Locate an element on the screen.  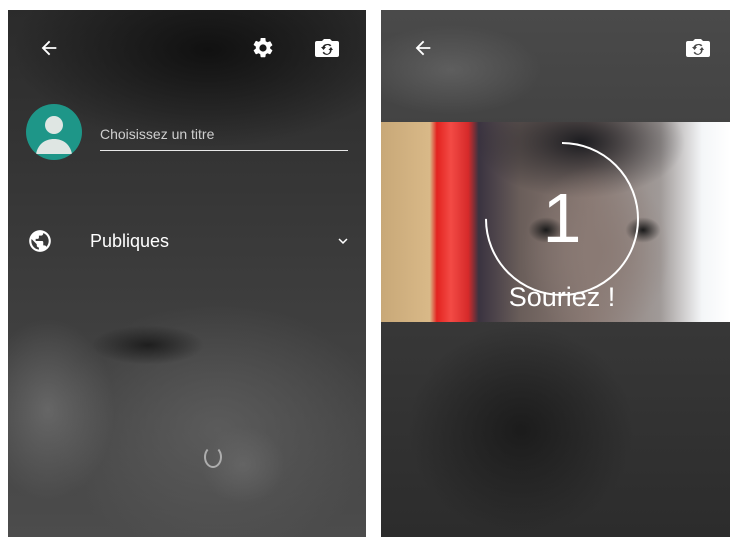
gear-icon is located at coordinates (263, 47).